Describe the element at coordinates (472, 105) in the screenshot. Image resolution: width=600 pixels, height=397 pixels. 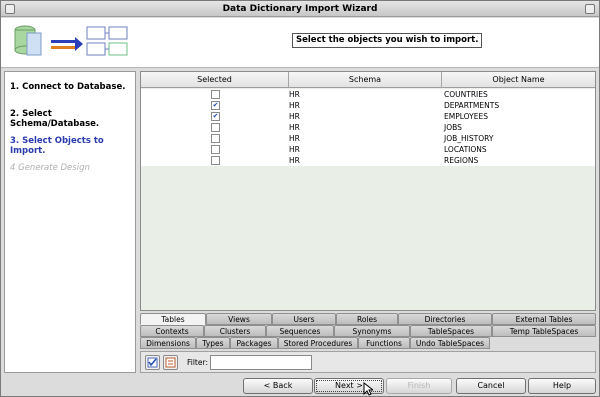
I see `row-object-name: DEPARTMENTS` at that location.